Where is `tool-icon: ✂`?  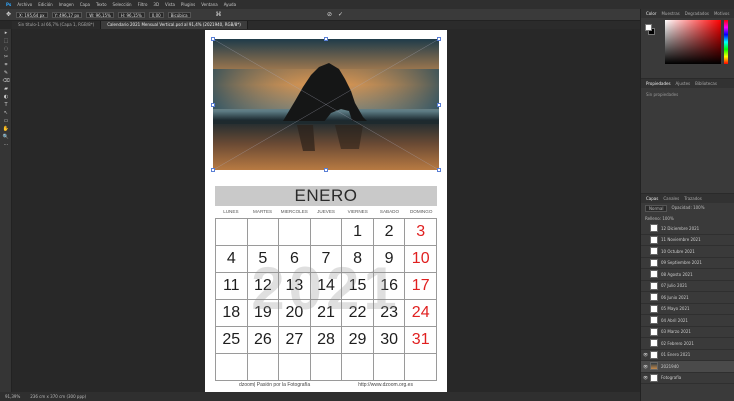
tool-icon: ✂ is located at coordinates (6, 57).